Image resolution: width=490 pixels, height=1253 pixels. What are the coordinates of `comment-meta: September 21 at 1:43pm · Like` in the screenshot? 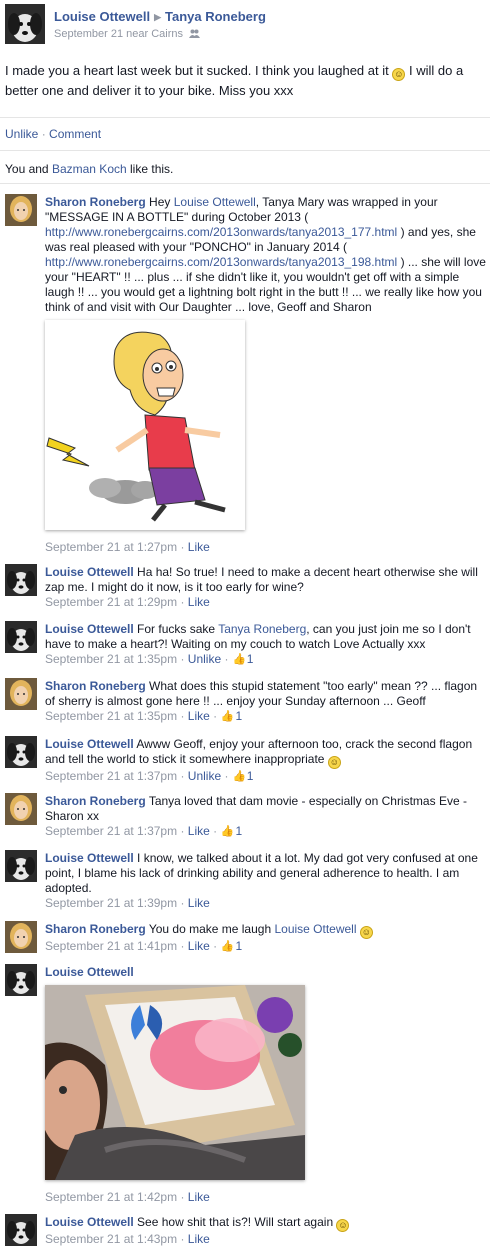 It's located at (127, 1239).